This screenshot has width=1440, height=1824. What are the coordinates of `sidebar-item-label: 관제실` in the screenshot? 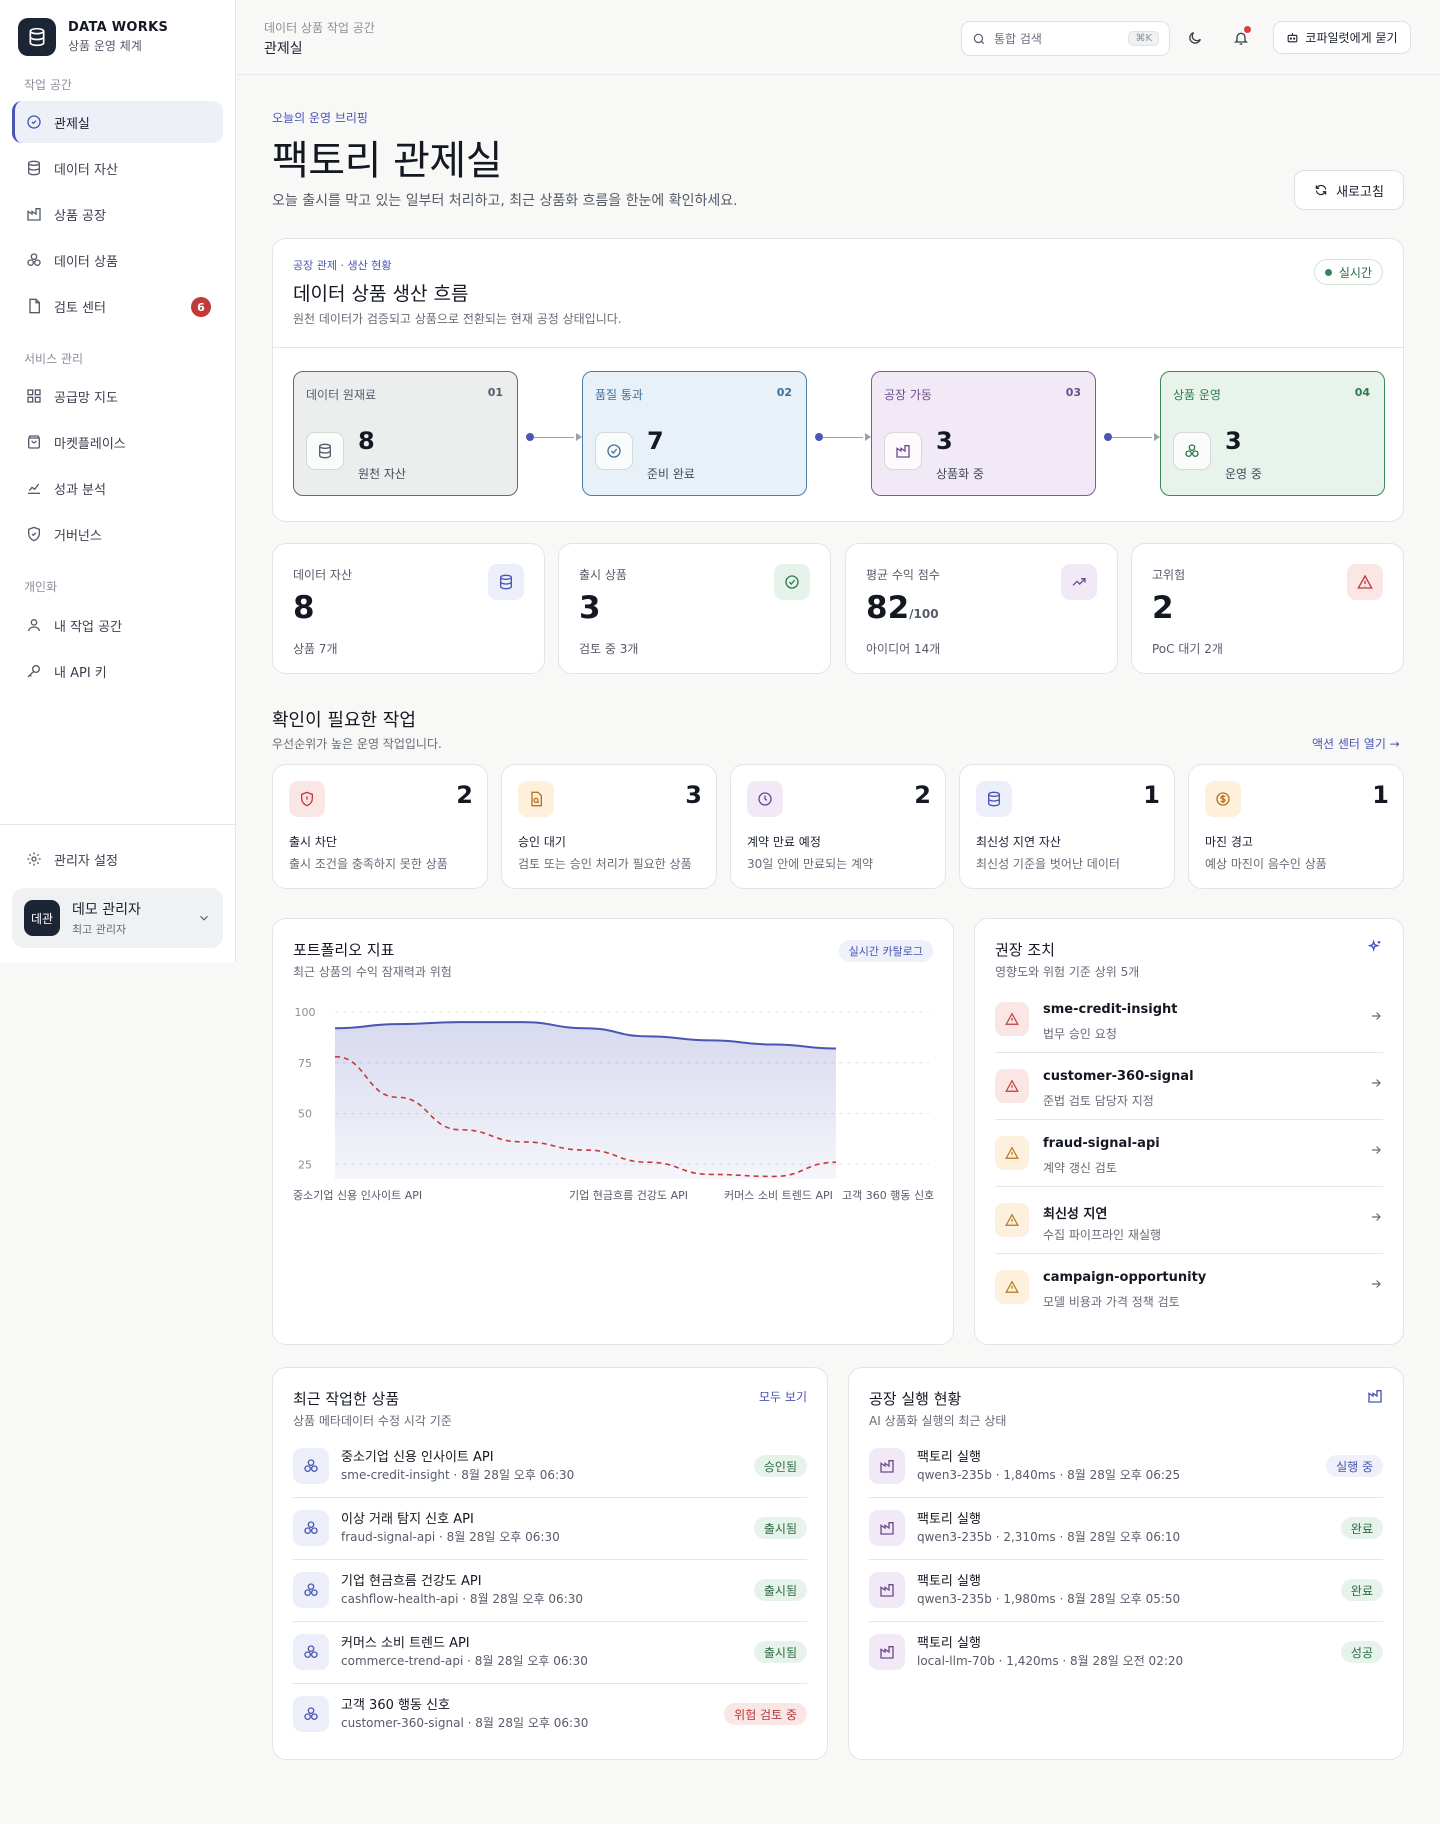 It's located at (72, 124).